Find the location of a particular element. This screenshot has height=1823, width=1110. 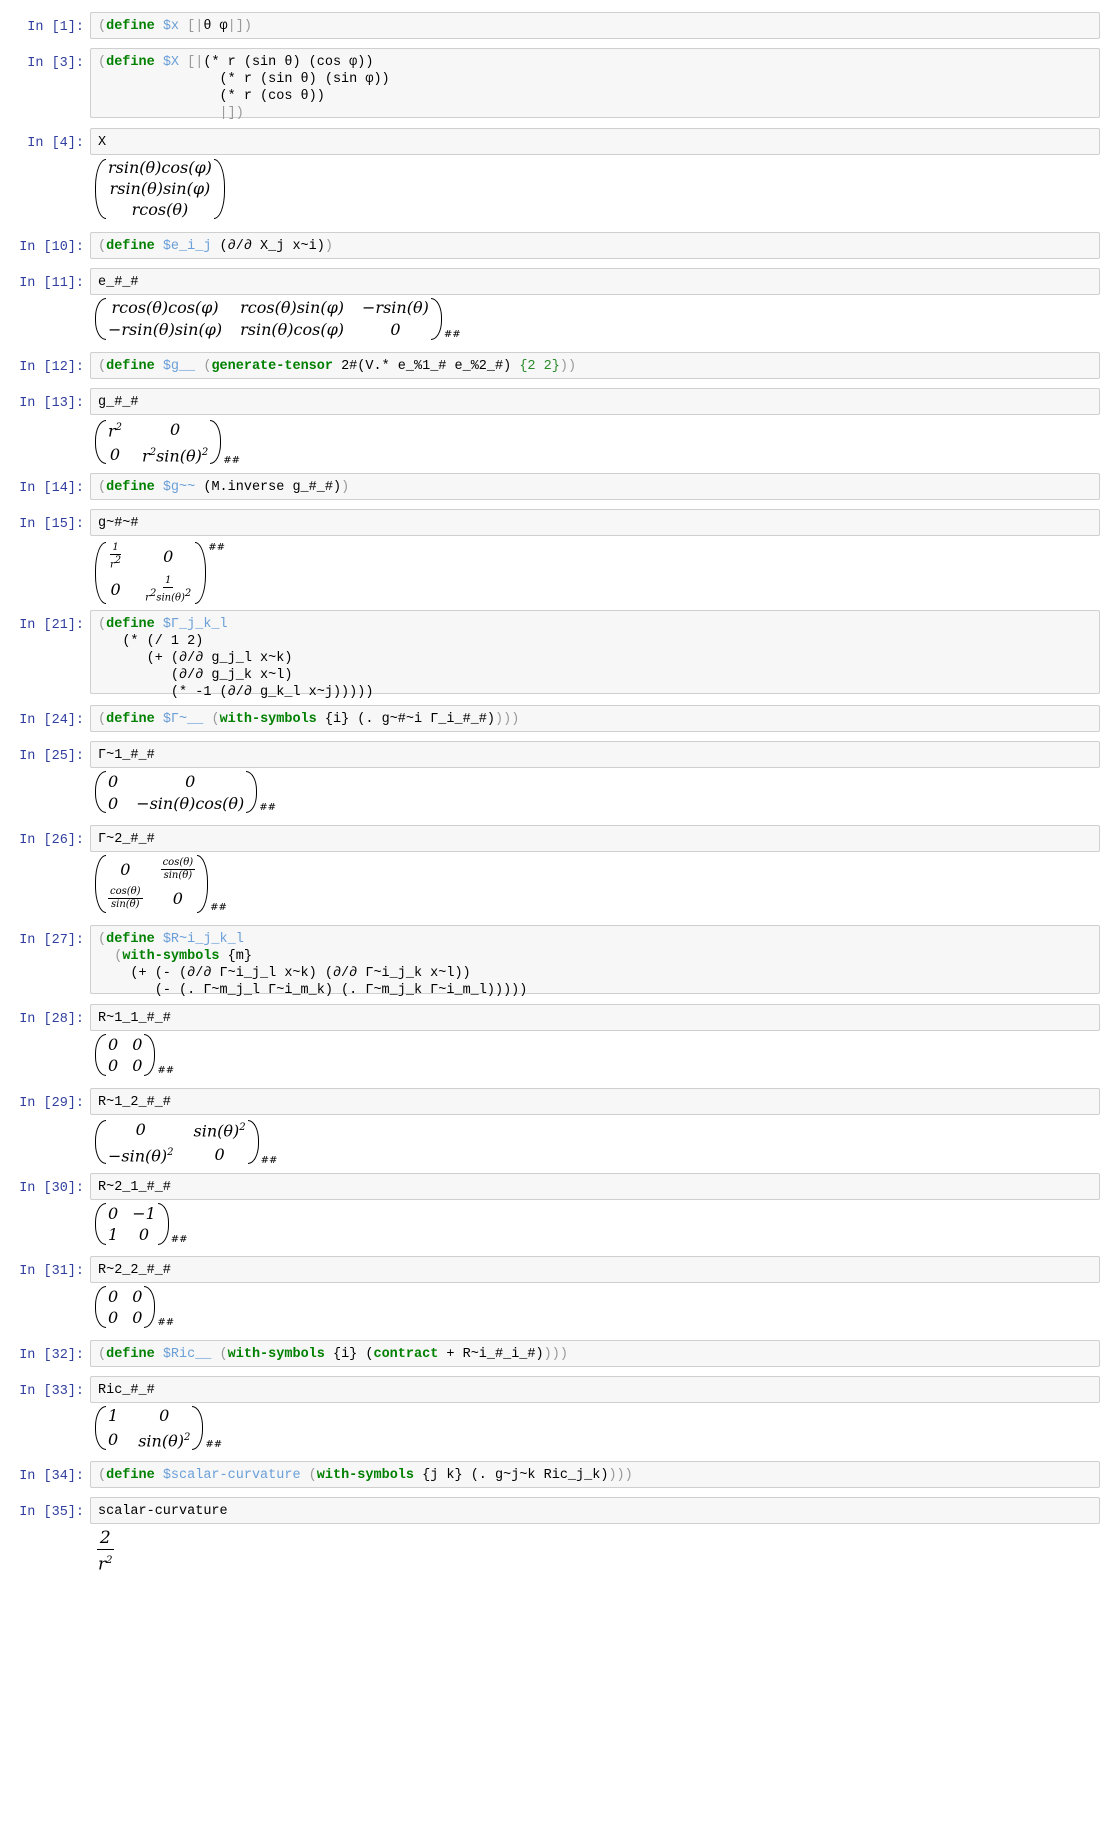

code-input: R~1_1_#_# is located at coordinates (595, 1017).